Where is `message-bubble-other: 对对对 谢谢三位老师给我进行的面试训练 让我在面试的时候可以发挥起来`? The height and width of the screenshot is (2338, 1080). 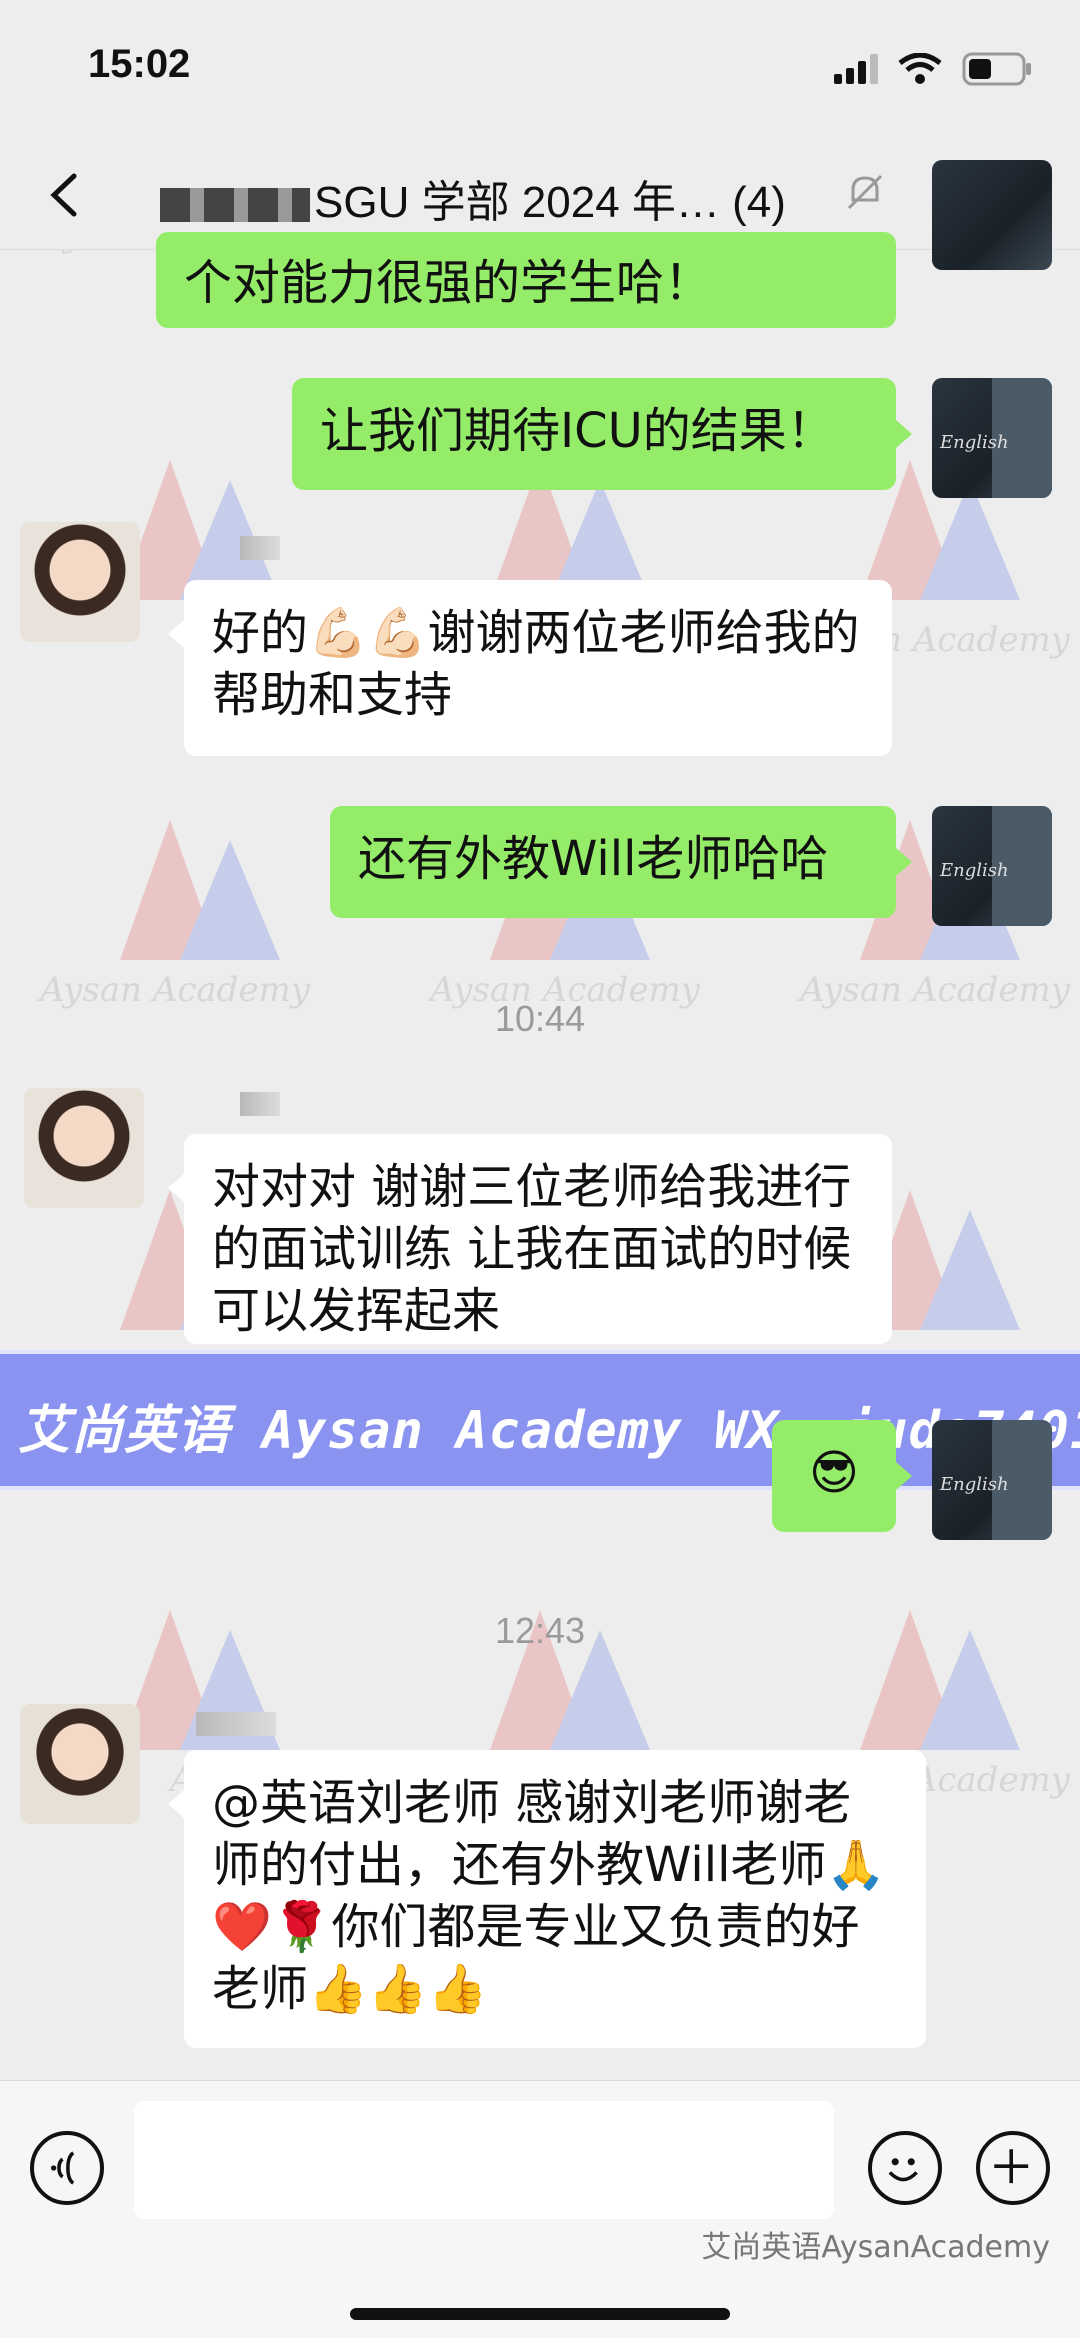
message-bubble-other: 对对对 谢谢三位老师给我进行的面试训练 让我在面试的时候可以发挥起来 is located at coordinates (538, 1239).